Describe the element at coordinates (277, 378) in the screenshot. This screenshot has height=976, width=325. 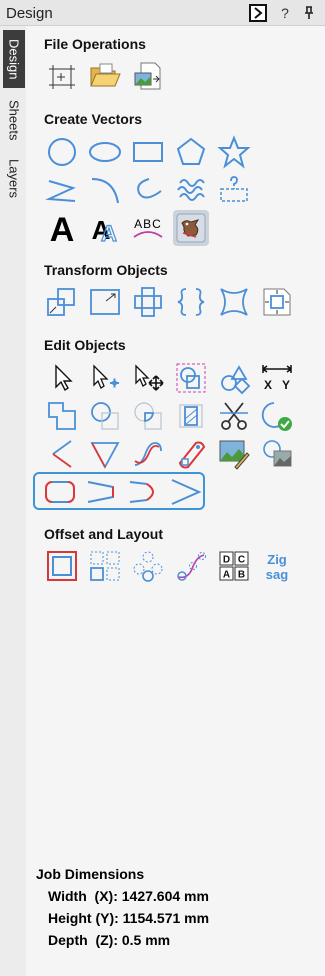
I see `measure-button: XY` at that location.